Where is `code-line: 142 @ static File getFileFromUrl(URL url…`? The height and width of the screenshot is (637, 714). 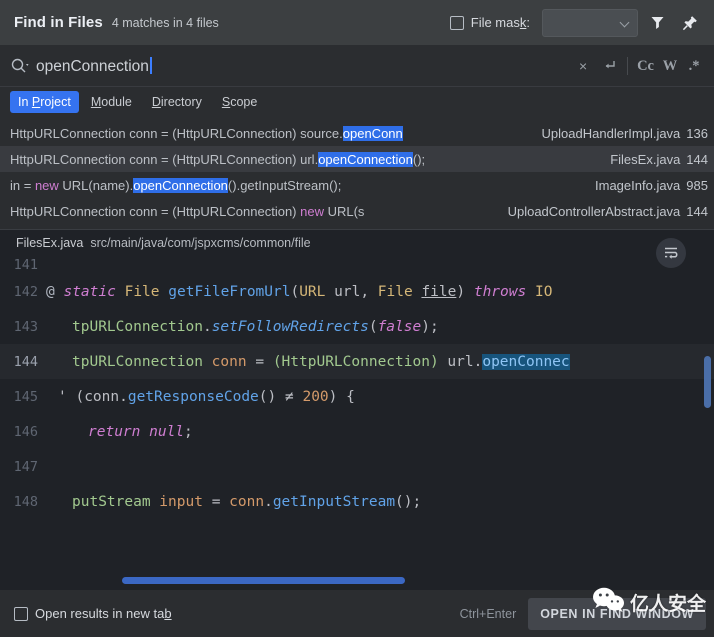 code-line: 142 @ static File getFileFromUrl(URL url… is located at coordinates (357, 291).